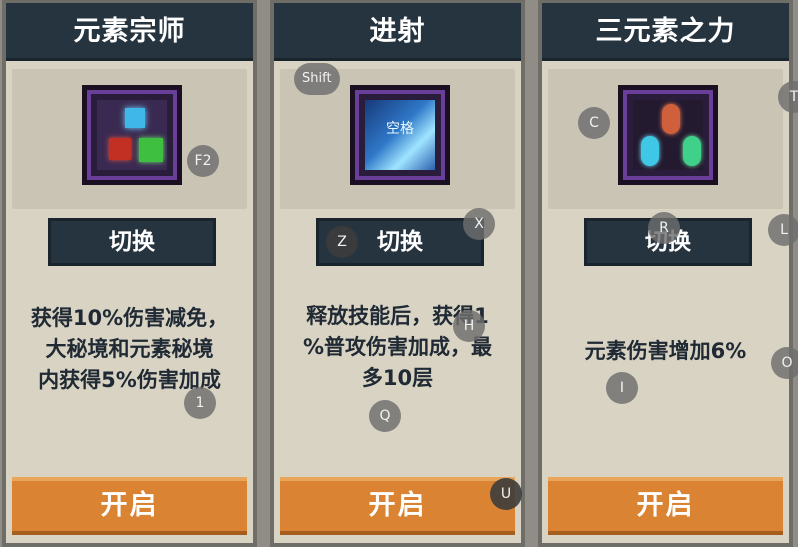  Describe the element at coordinates (783, 230) in the screenshot. I see `key-hint-l: L` at that location.